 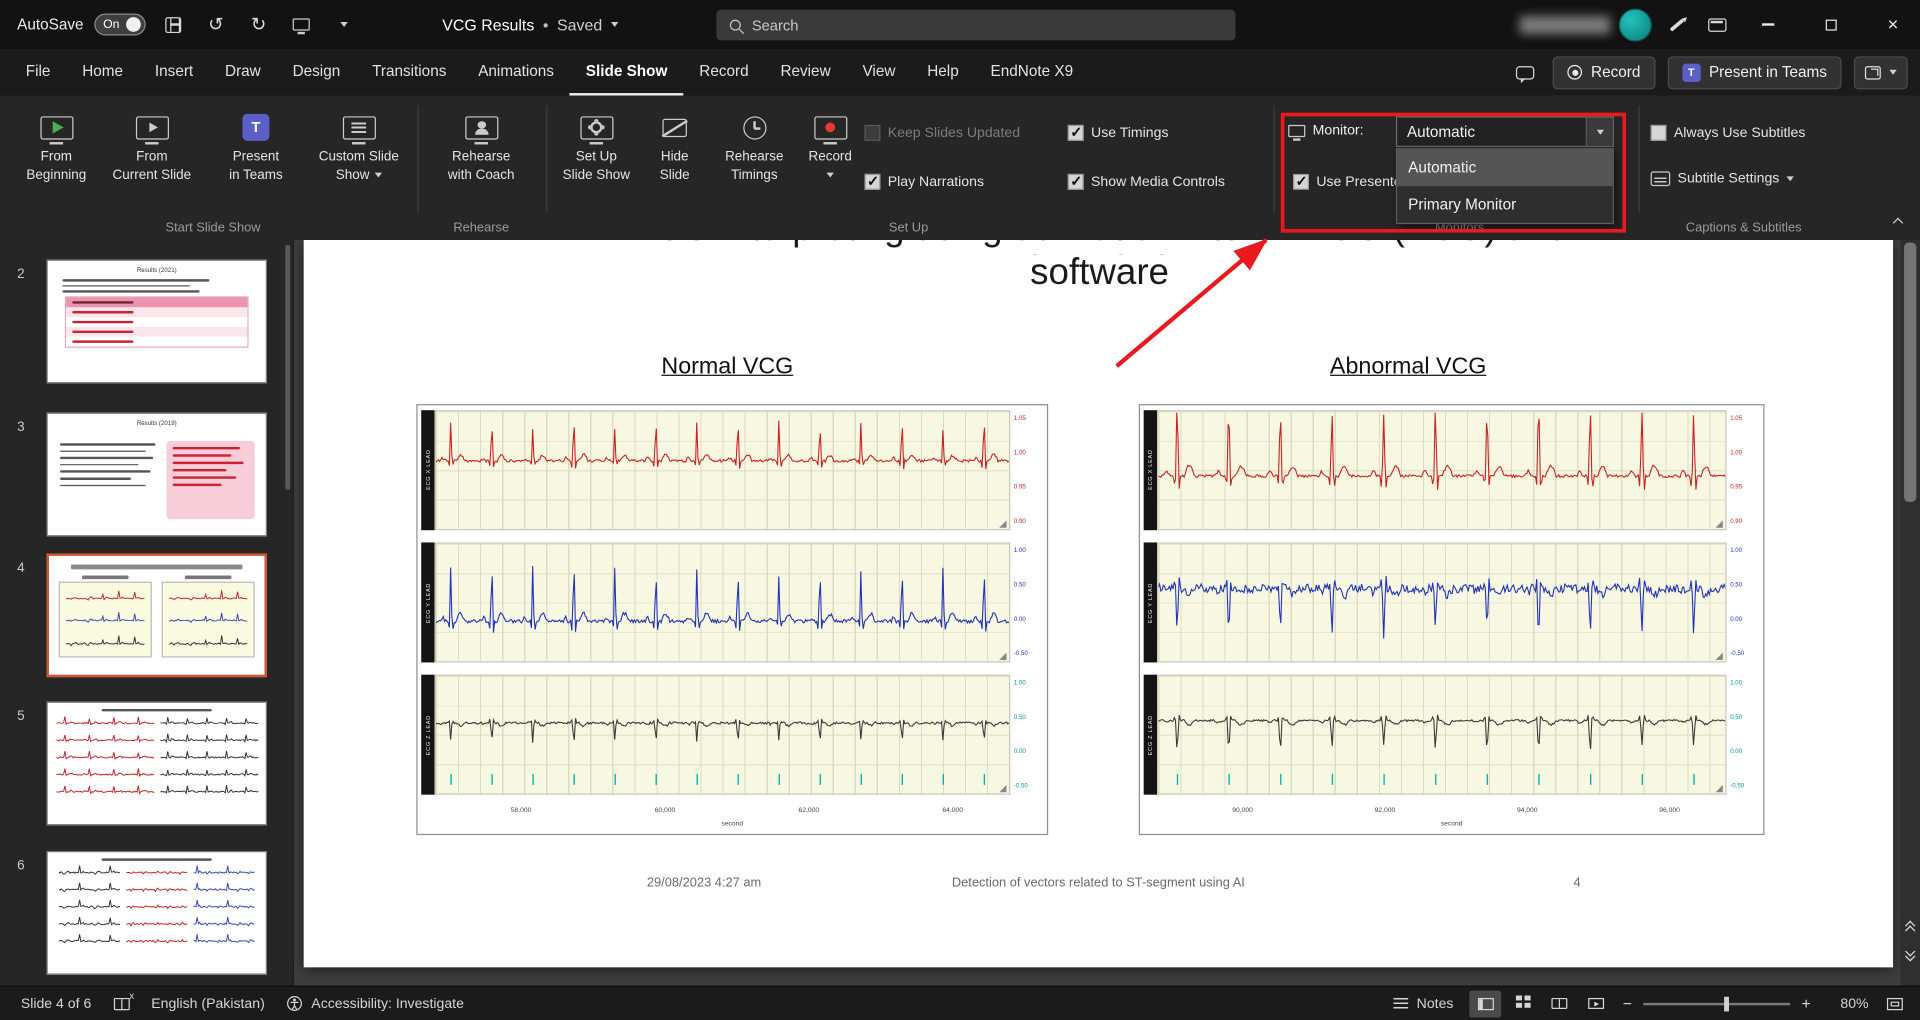 What do you see at coordinates (1596, 1003) in the screenshot?
I see `view-slideshow-button` at bounding box center [1596, 1003].